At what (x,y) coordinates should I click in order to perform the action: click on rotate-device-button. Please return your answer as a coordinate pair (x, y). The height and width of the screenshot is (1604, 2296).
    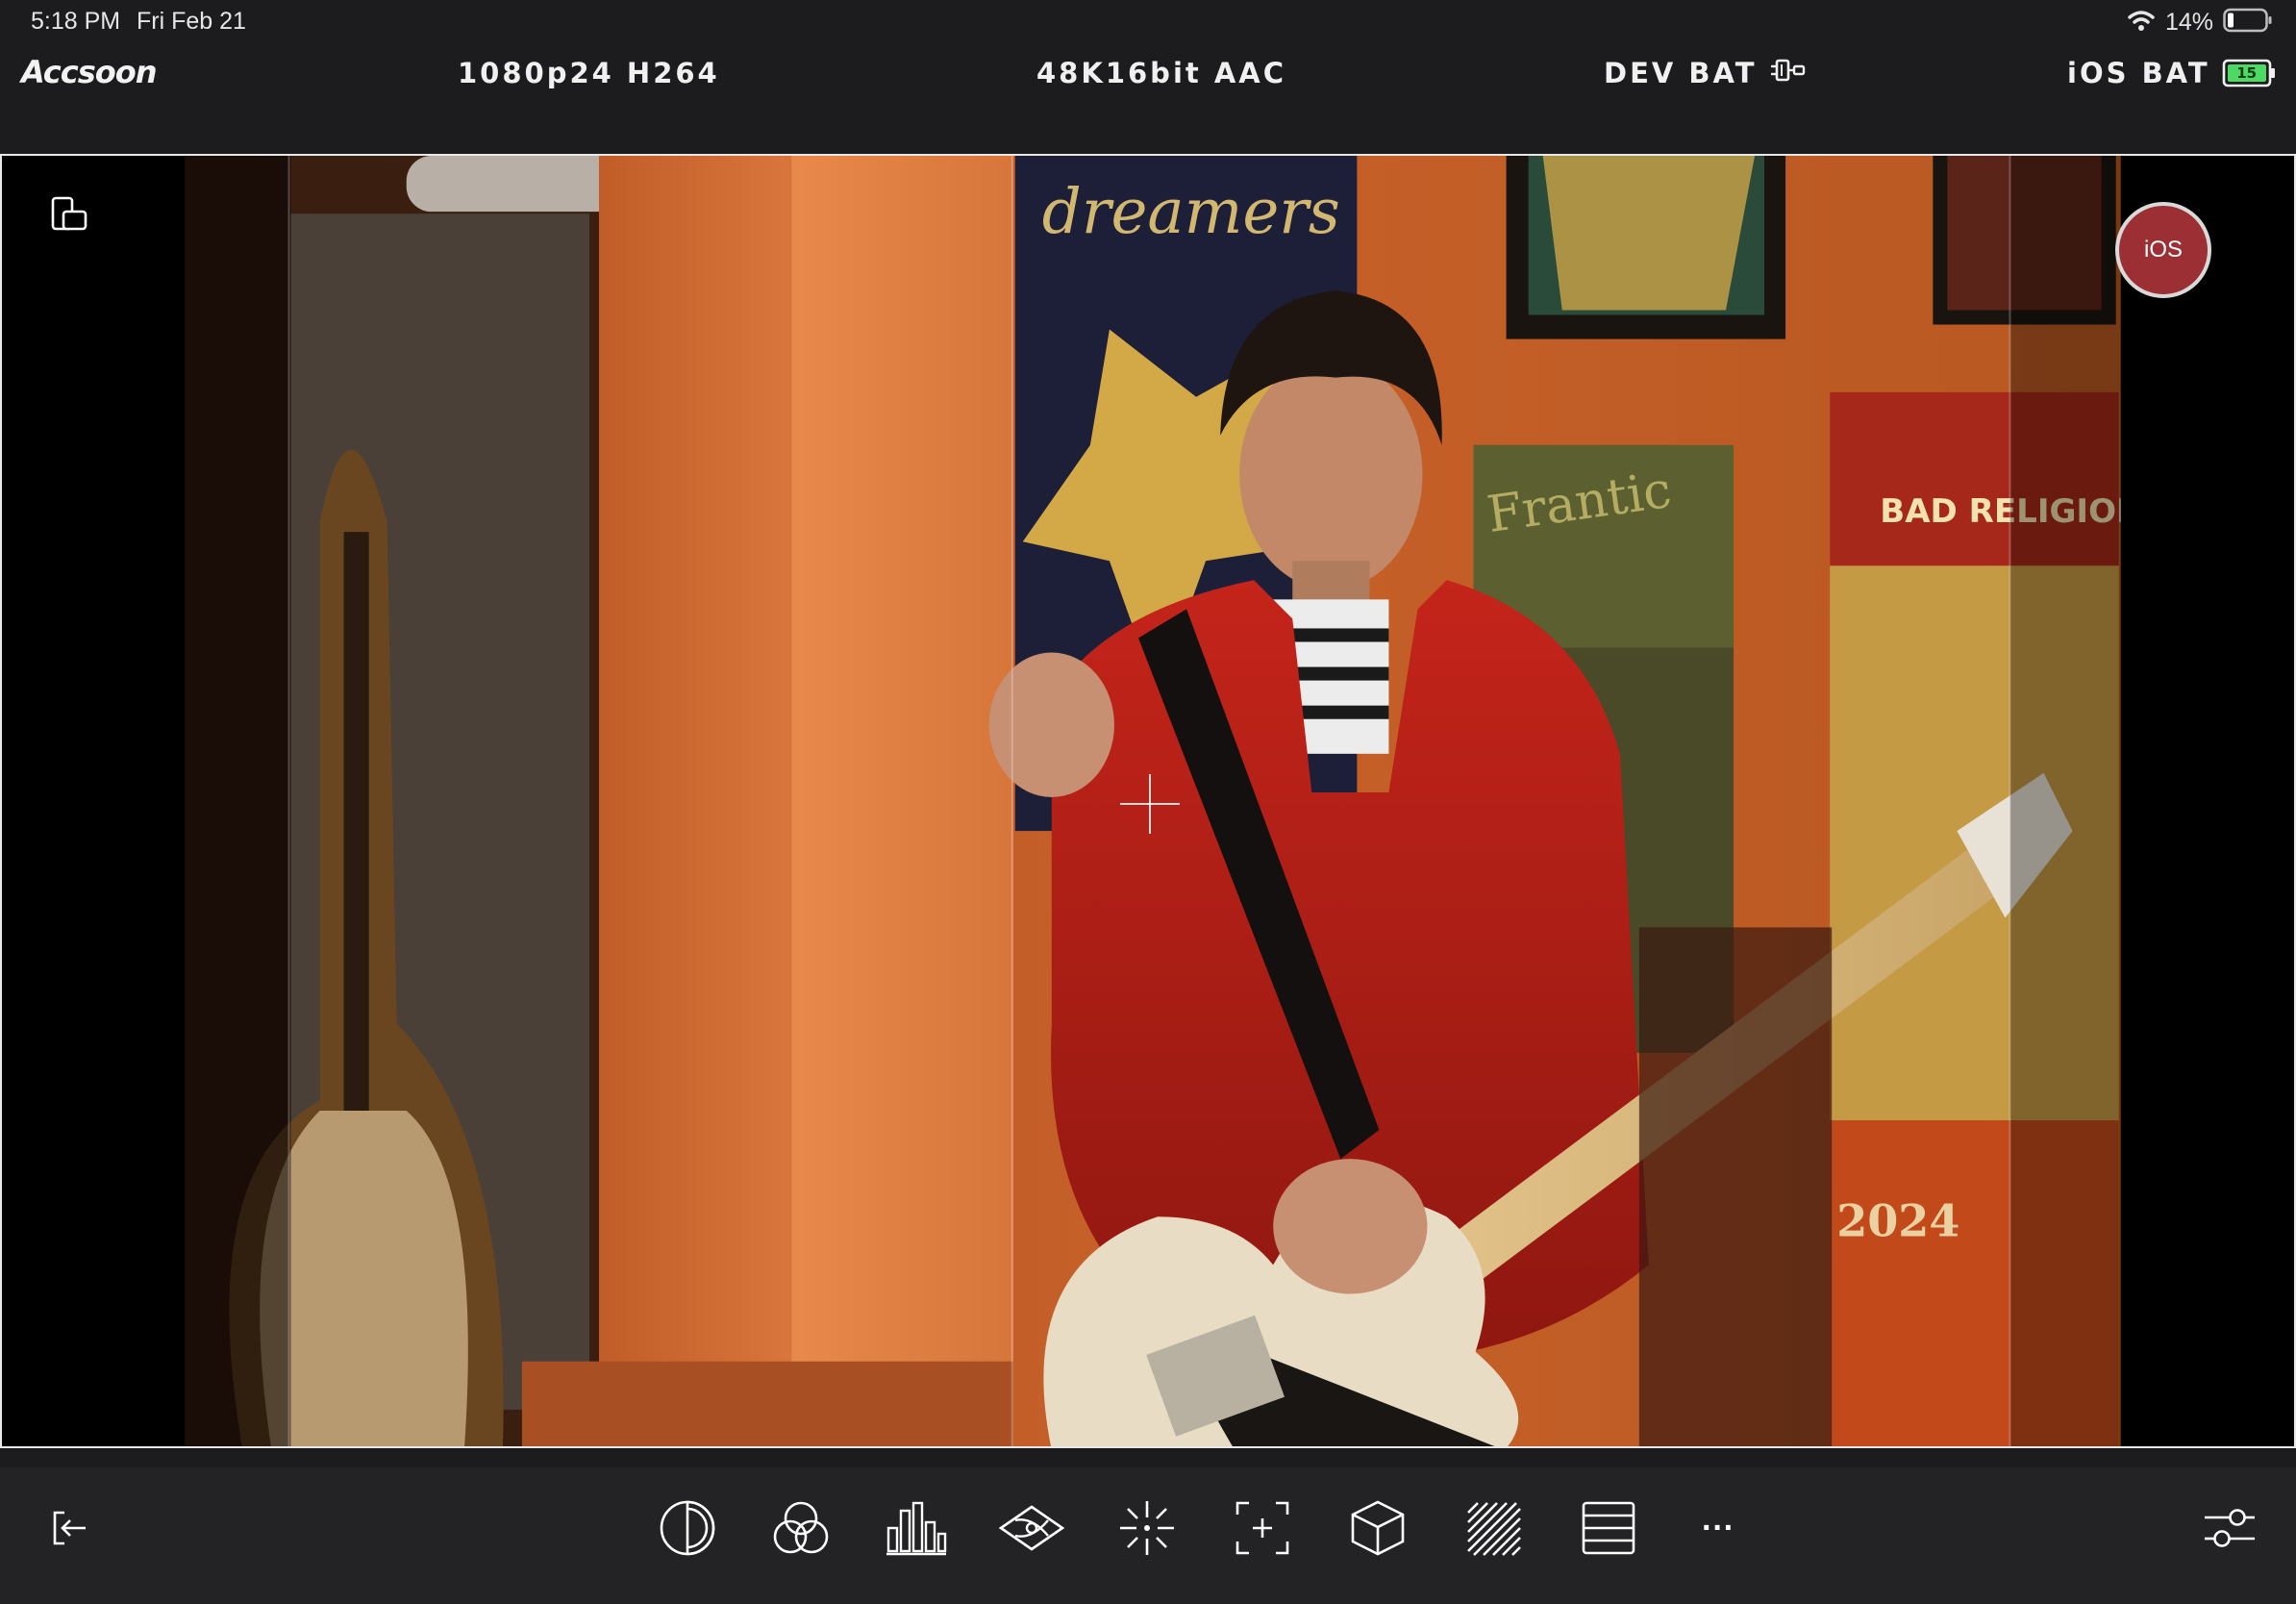
    Looking at the image, I should click on (69, 215).